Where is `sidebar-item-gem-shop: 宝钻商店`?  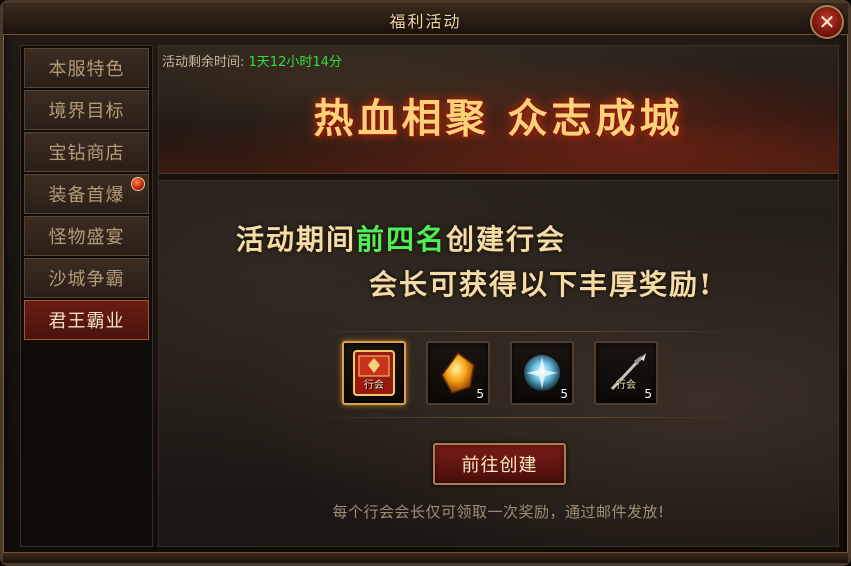 sidebar-item-gem-shop: 宝钻商店 is located at coordinates (86, 152).